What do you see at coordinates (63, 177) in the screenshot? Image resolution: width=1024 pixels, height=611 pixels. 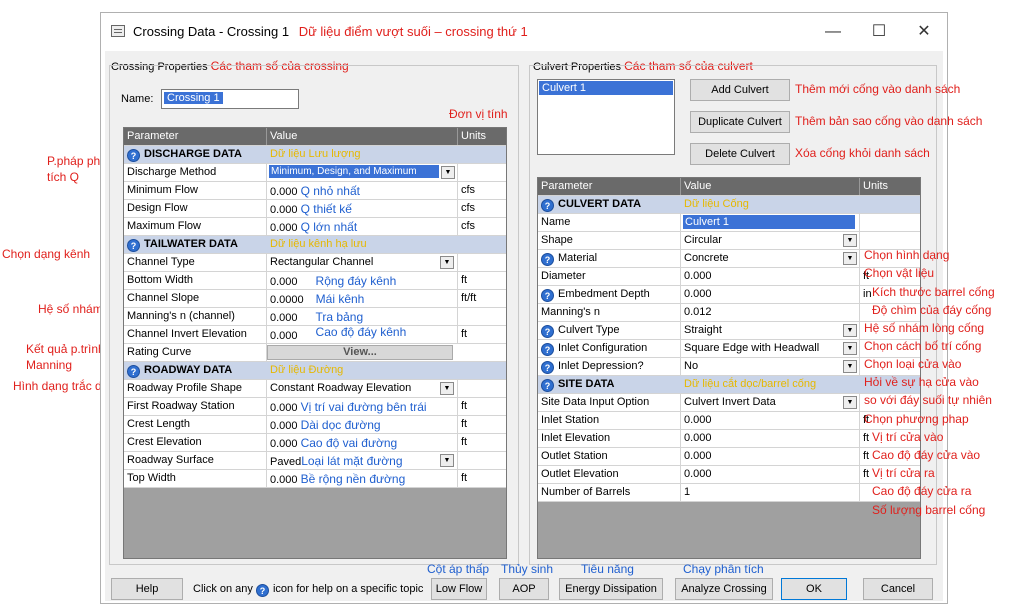 I see `note-q-method-2: tích Q` at bounding box center [63, 177].